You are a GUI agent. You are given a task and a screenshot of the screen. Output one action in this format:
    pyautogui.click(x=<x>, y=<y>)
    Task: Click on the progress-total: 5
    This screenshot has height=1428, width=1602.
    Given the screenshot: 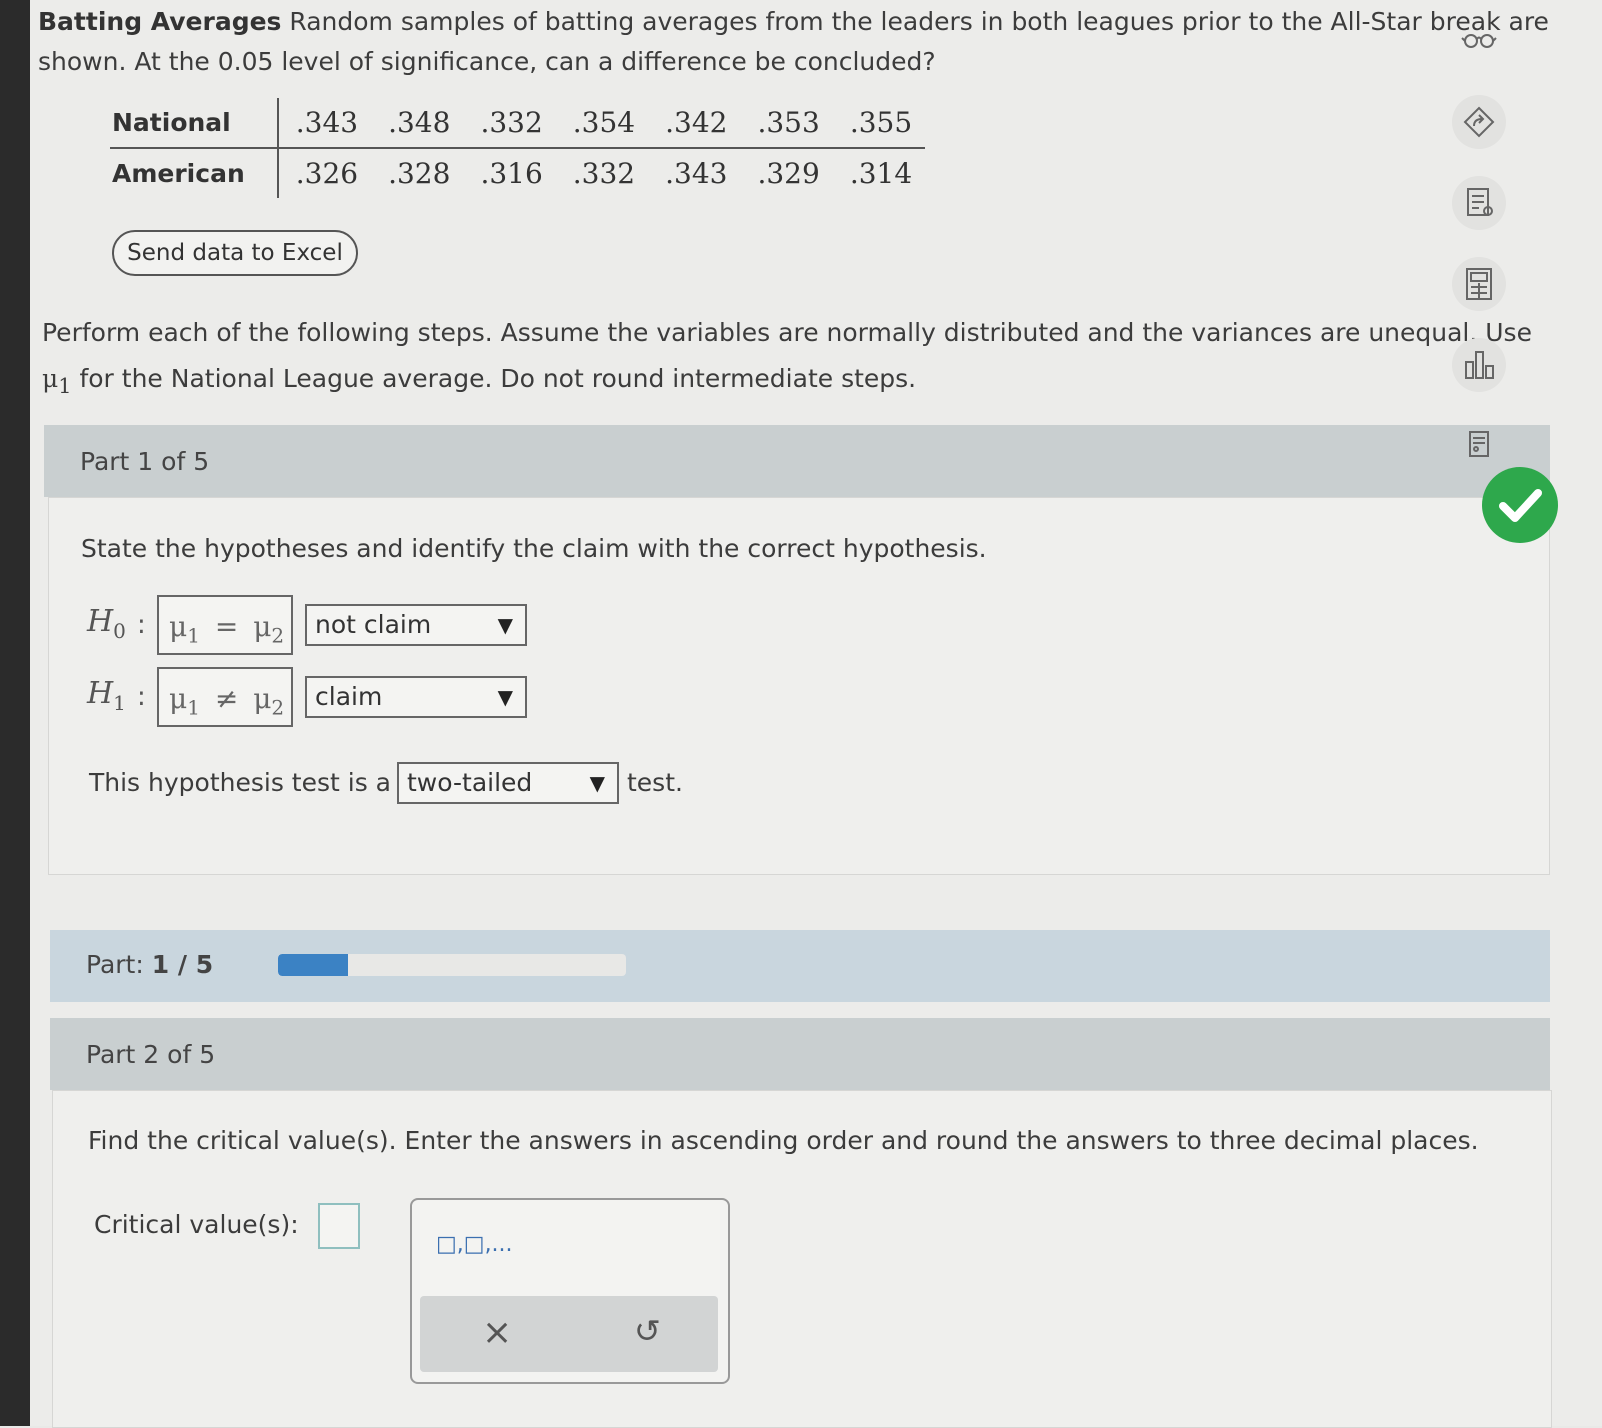 What is the action you would take?
    pyautogui.click(x=204, y=964)
    